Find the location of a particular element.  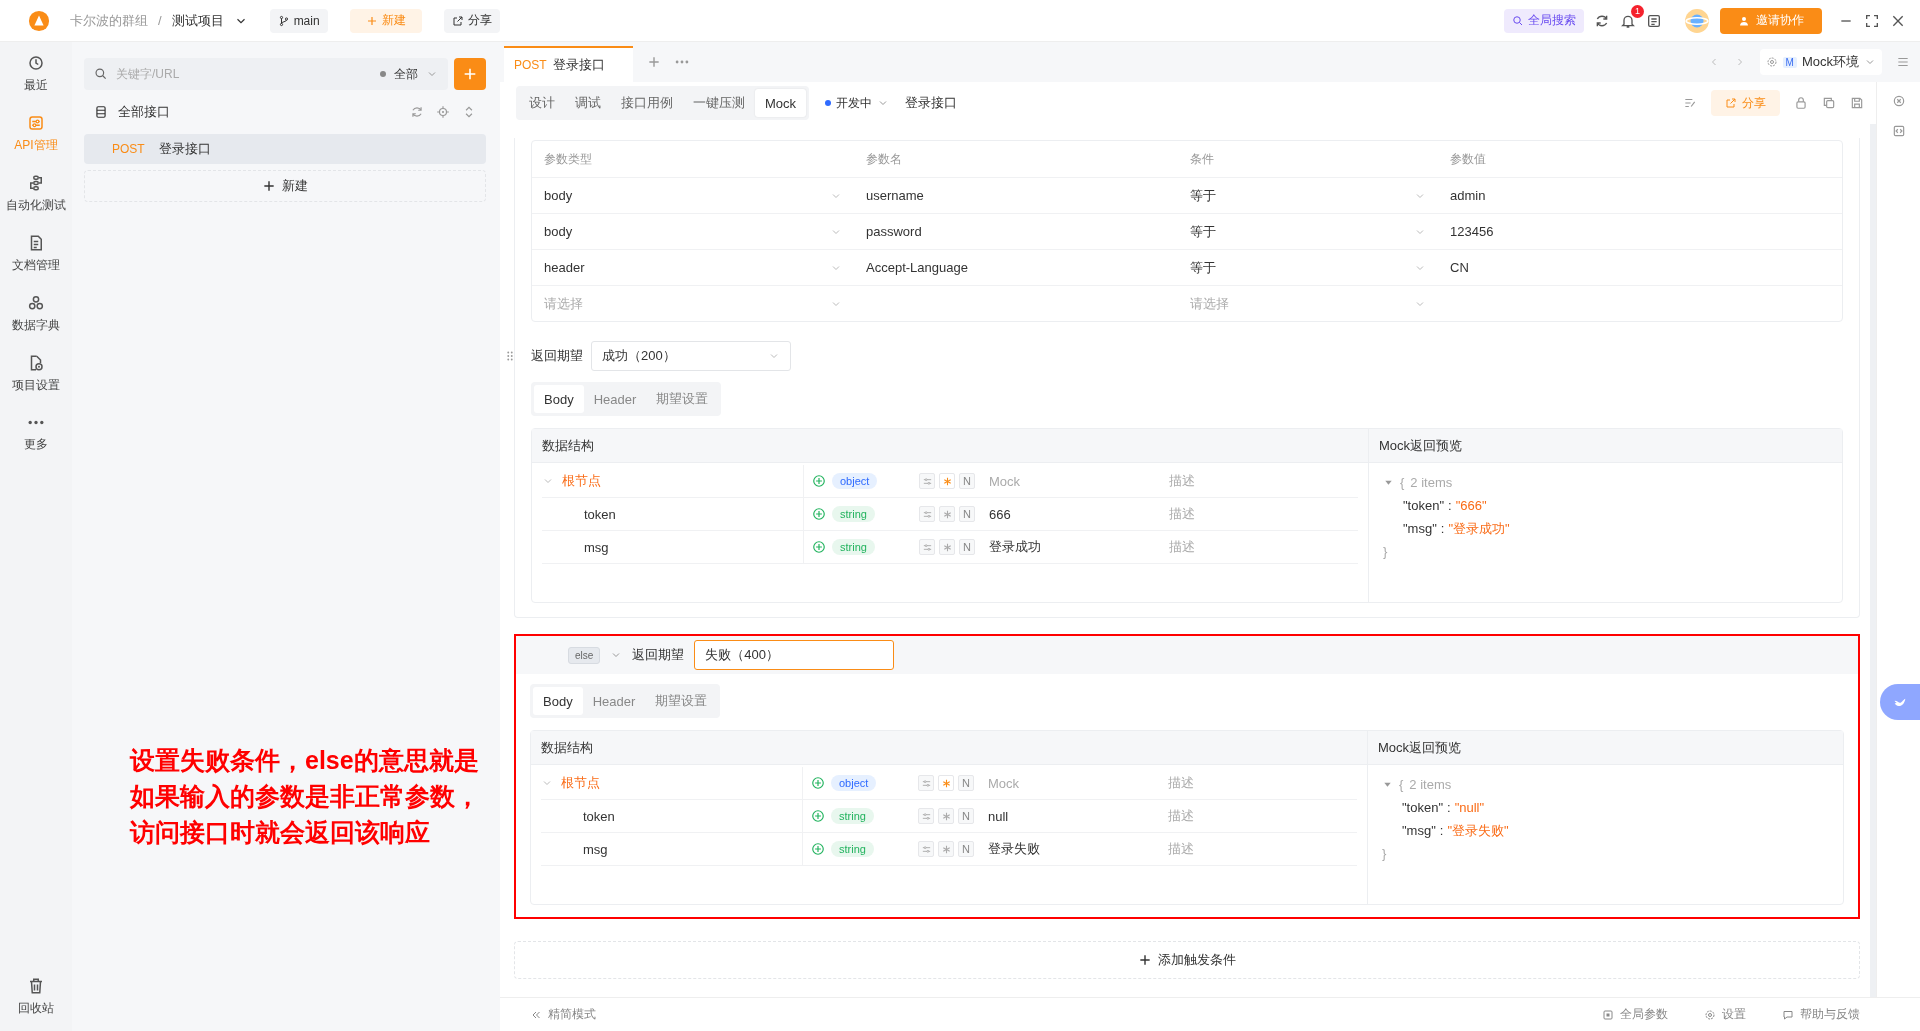

locate-icon is located at coordinates (443, 112).